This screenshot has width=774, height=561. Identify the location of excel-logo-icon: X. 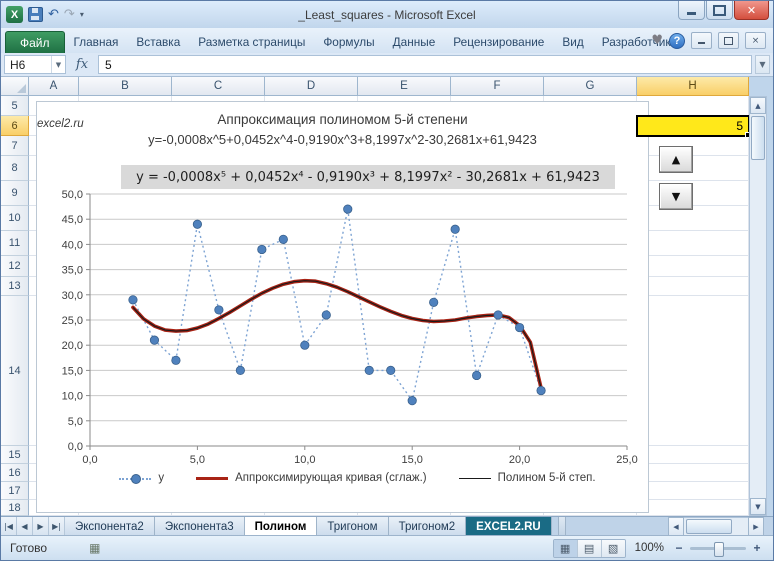
(14, 14).